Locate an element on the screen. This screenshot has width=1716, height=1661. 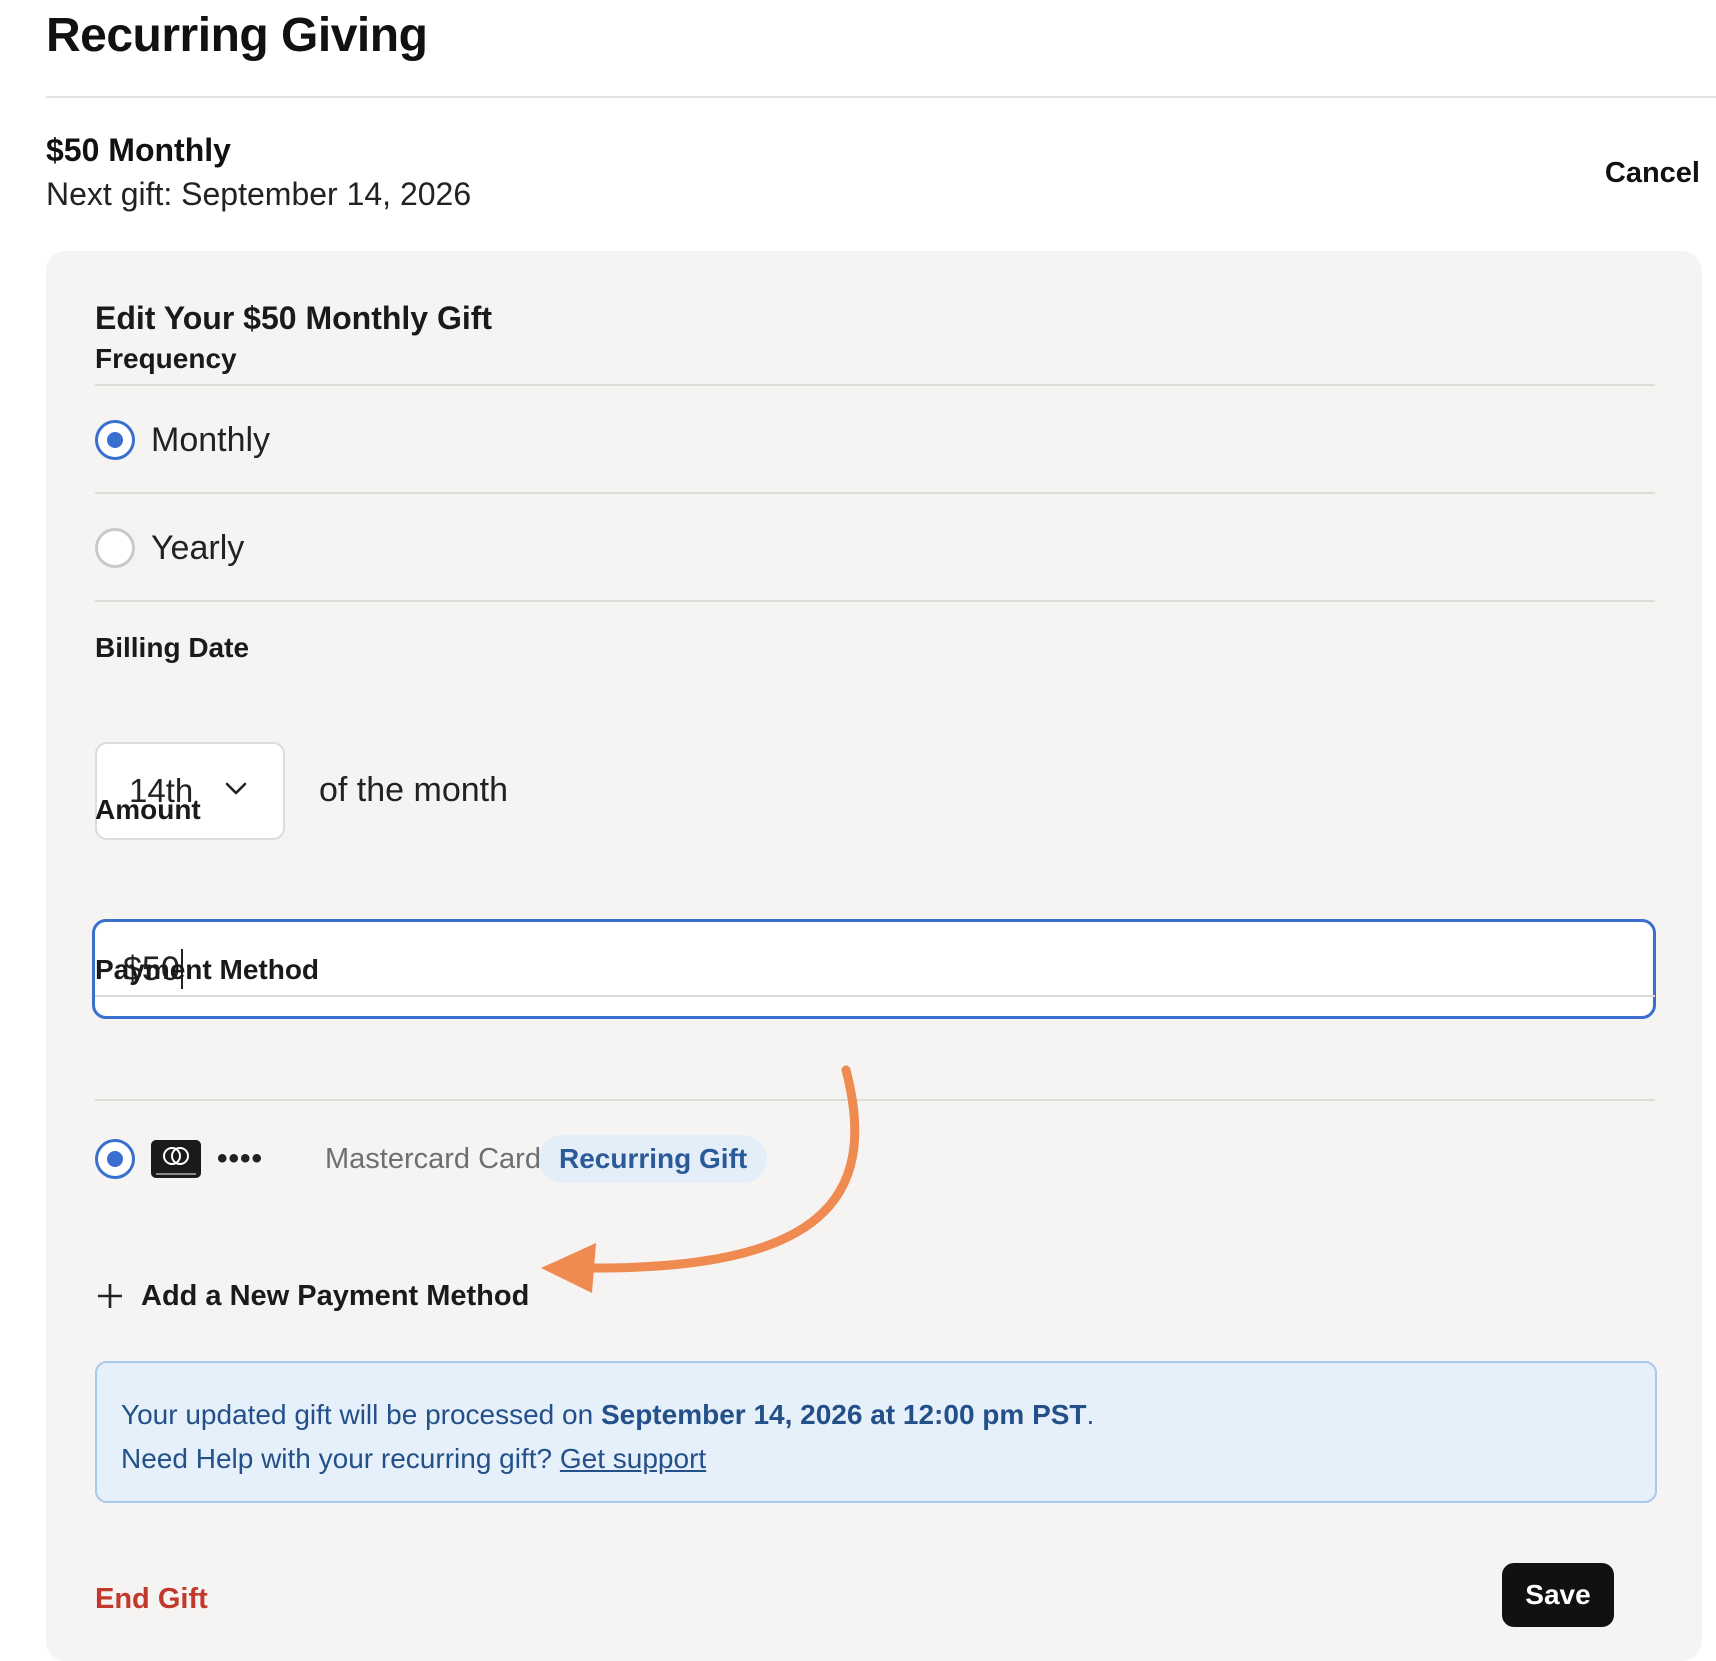
frequency-option-monthly: Monthly is located at coordinates (182, 440).